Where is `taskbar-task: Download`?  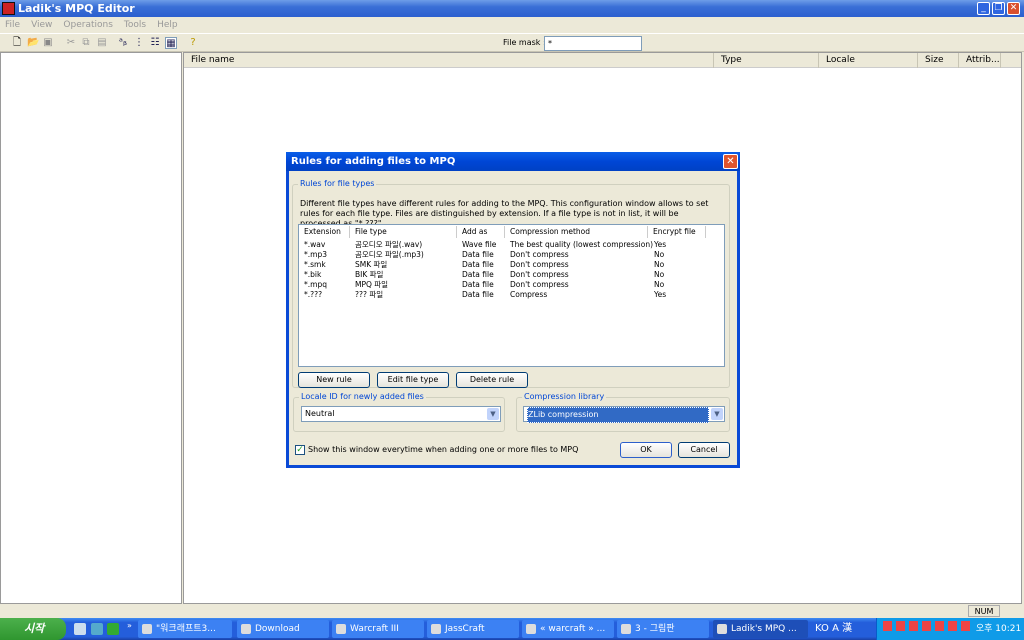 taskbar-task: Download is located at coordinates (283, 629).